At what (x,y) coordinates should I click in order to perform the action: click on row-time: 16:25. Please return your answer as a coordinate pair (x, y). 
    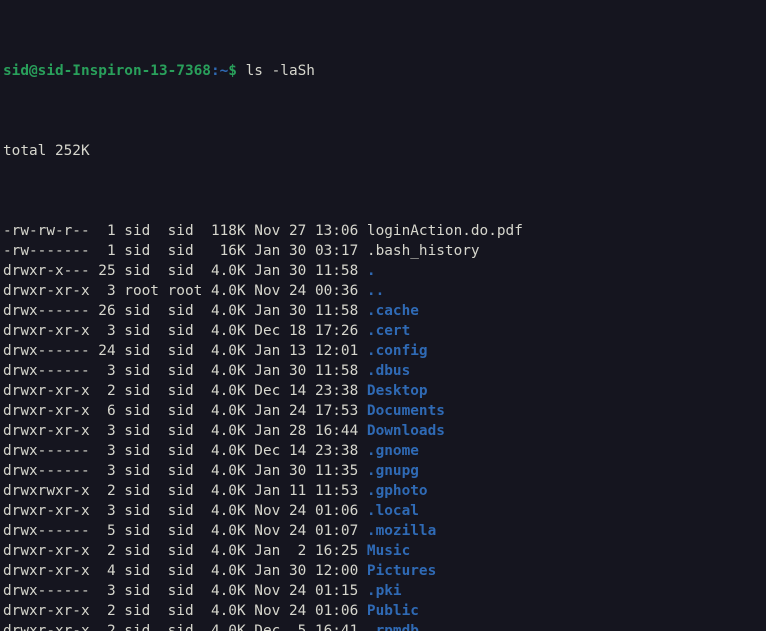
    Looking at the image, I should click on (332, 551).